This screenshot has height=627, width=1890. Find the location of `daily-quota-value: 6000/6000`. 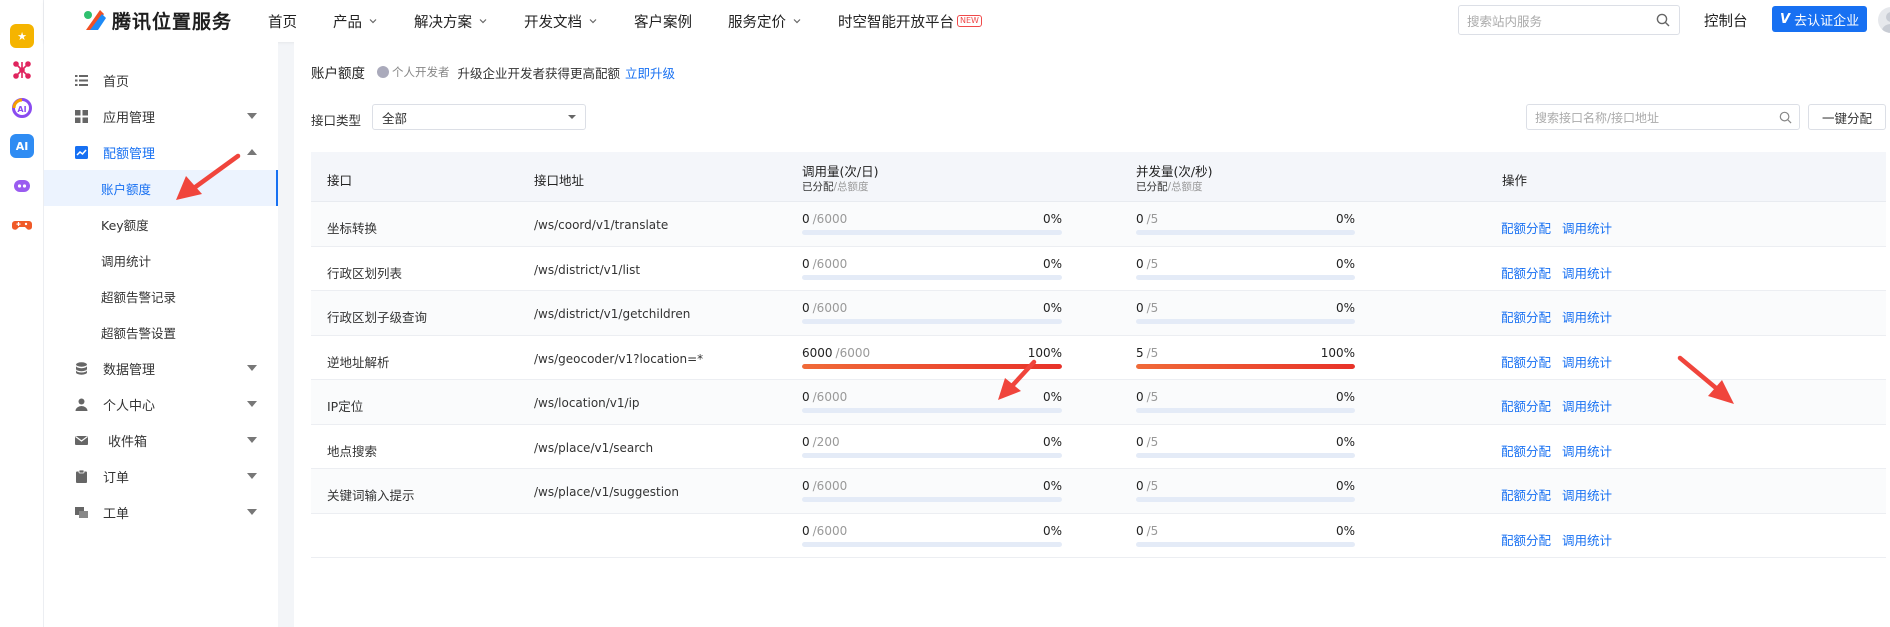

daily-quota-value: 6000/6000 is located at coordinates (836, 353).